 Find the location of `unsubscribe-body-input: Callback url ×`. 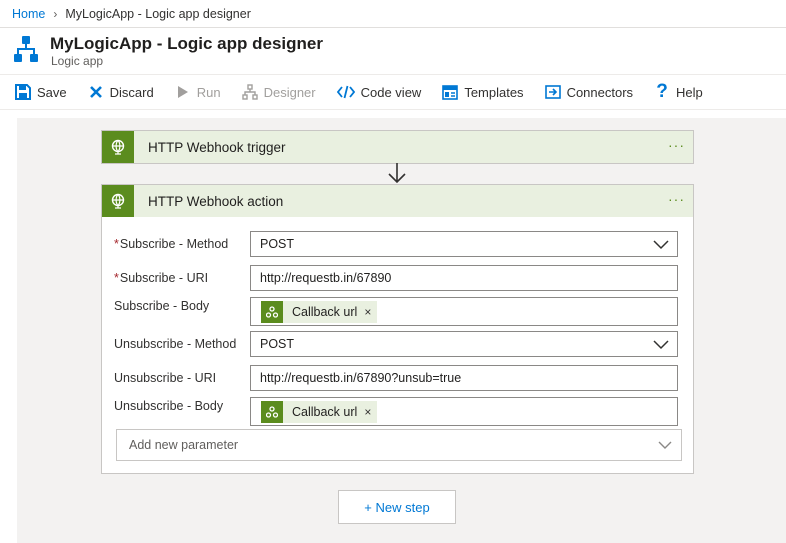

unsubscribe-body-input: Callback url × is located at coordinates (464, 411).